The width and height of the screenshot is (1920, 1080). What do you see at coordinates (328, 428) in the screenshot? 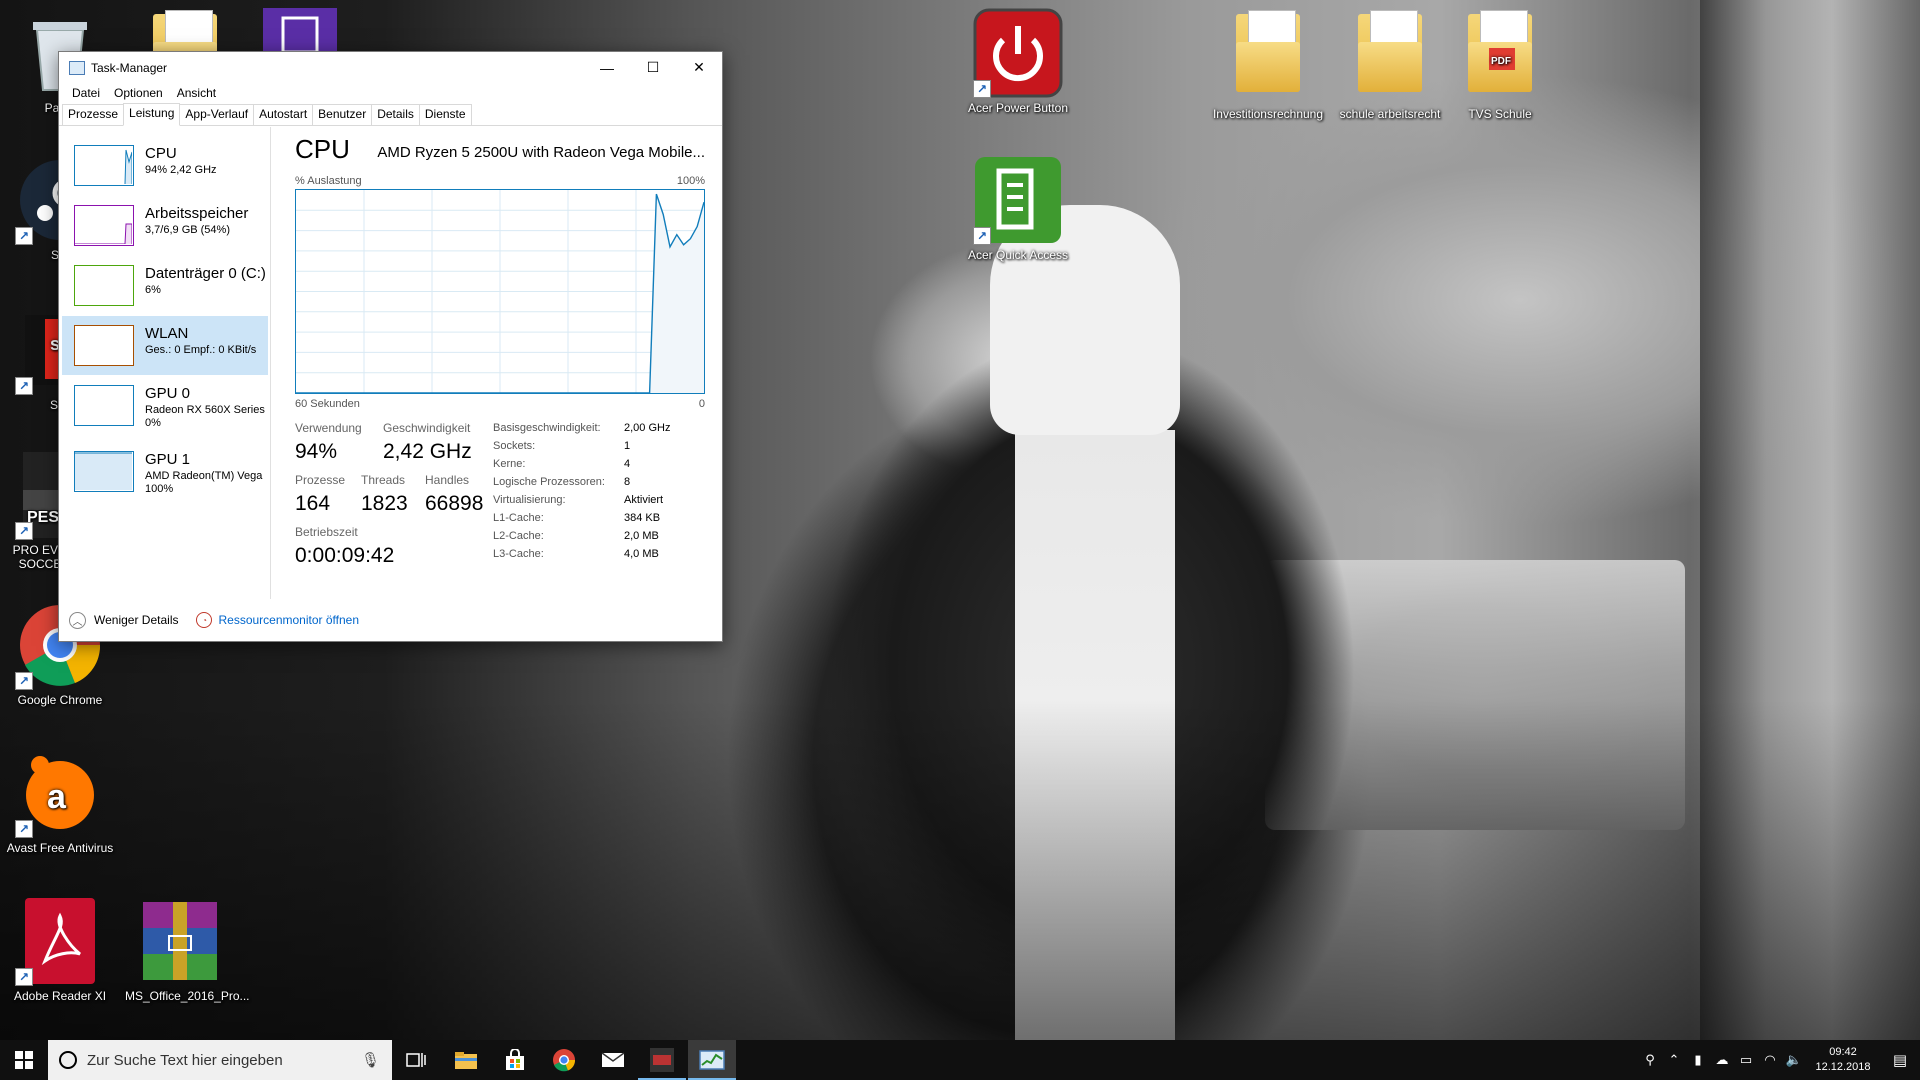
I see `usage-label: Verwendung` at bounding box center [328, 428].